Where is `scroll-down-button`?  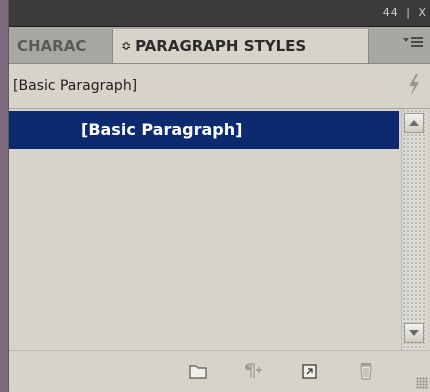
scroll-down-button is located at coordinates (414, 333).